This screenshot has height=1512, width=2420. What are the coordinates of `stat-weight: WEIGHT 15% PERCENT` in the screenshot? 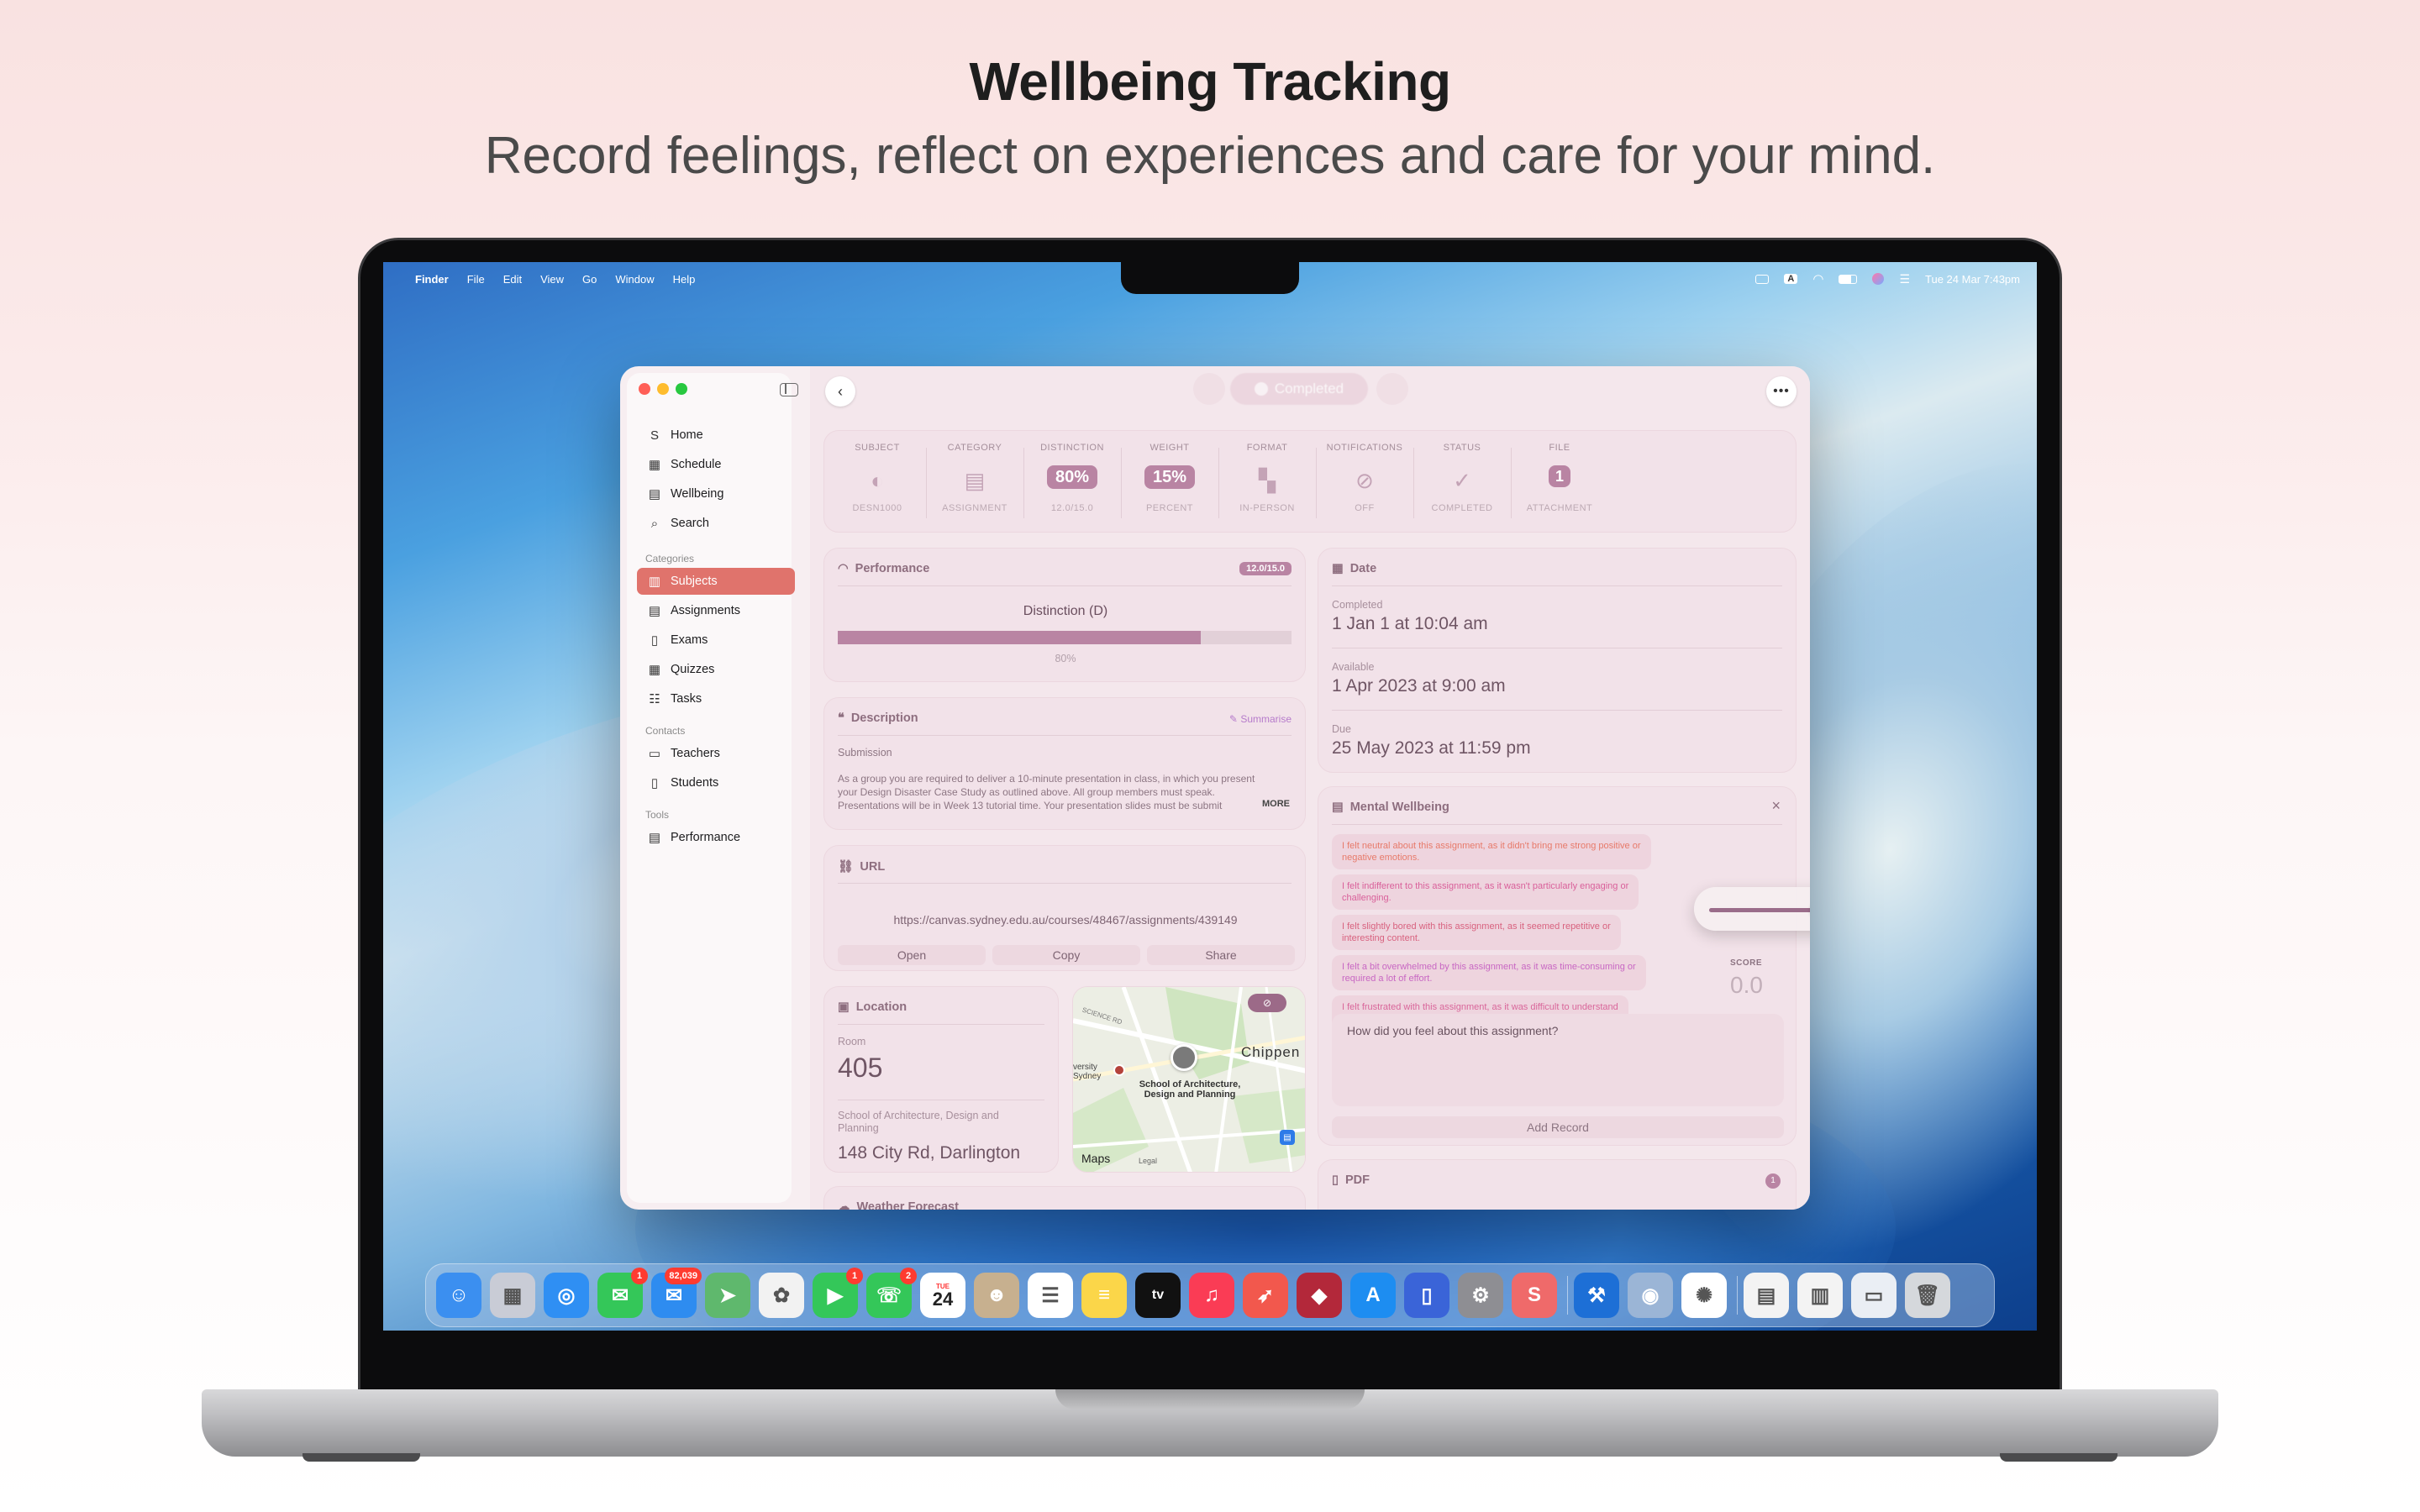 It's located at (1169, 482).